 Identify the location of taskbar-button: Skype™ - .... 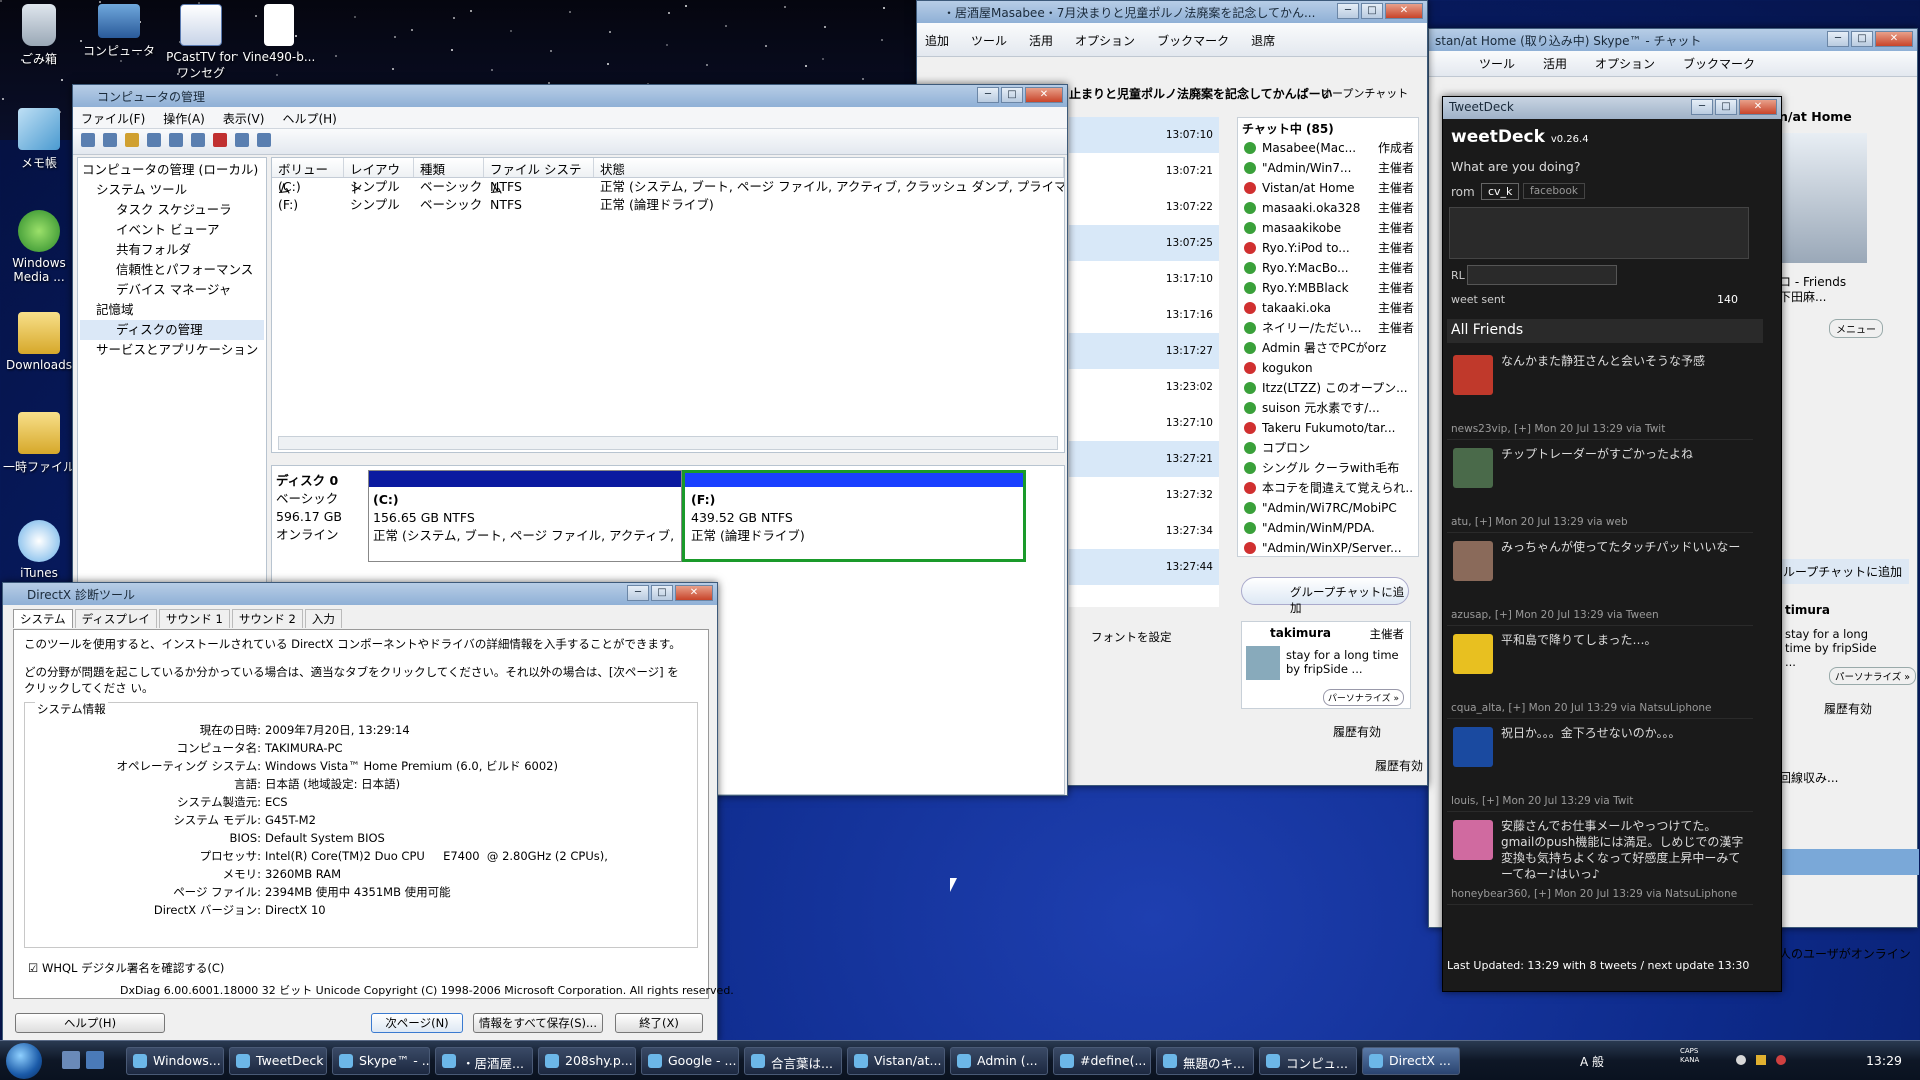
(381, 1061).